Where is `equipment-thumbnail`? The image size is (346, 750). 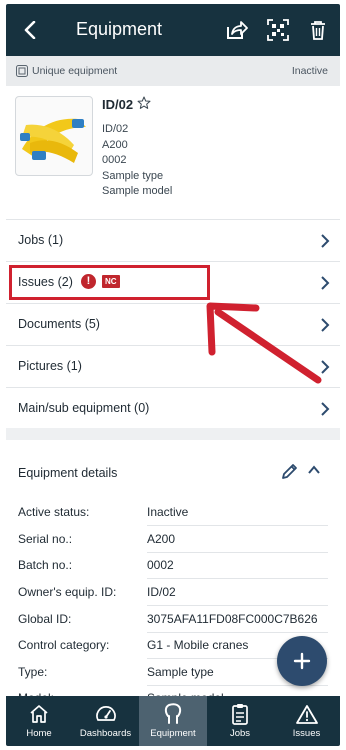 equipment-thumbnail is located at coordinates (54, 136).